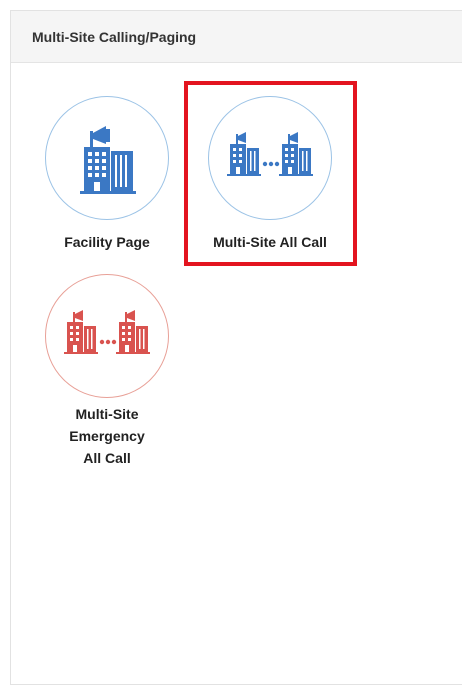 This screenshot has height=685, width=462. I want to click on facility-page-label: Facility Page, so click(107, 242).